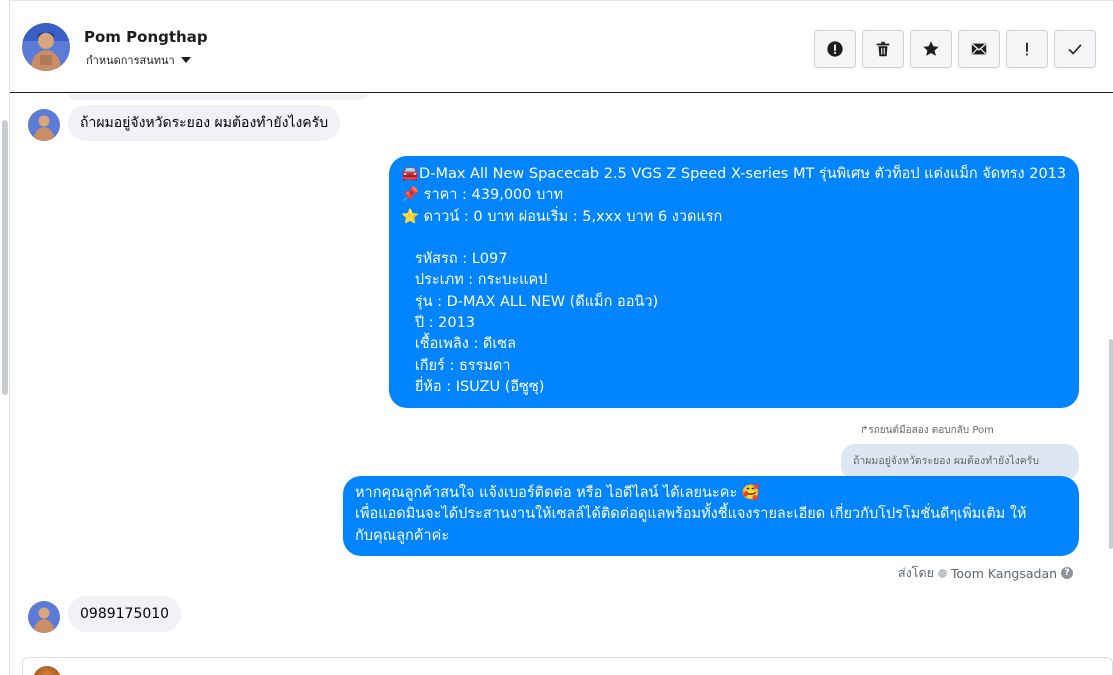 The width and height of the screenshot is (1113, 675). I want to click on caret-down-icon, so click(185, 60).